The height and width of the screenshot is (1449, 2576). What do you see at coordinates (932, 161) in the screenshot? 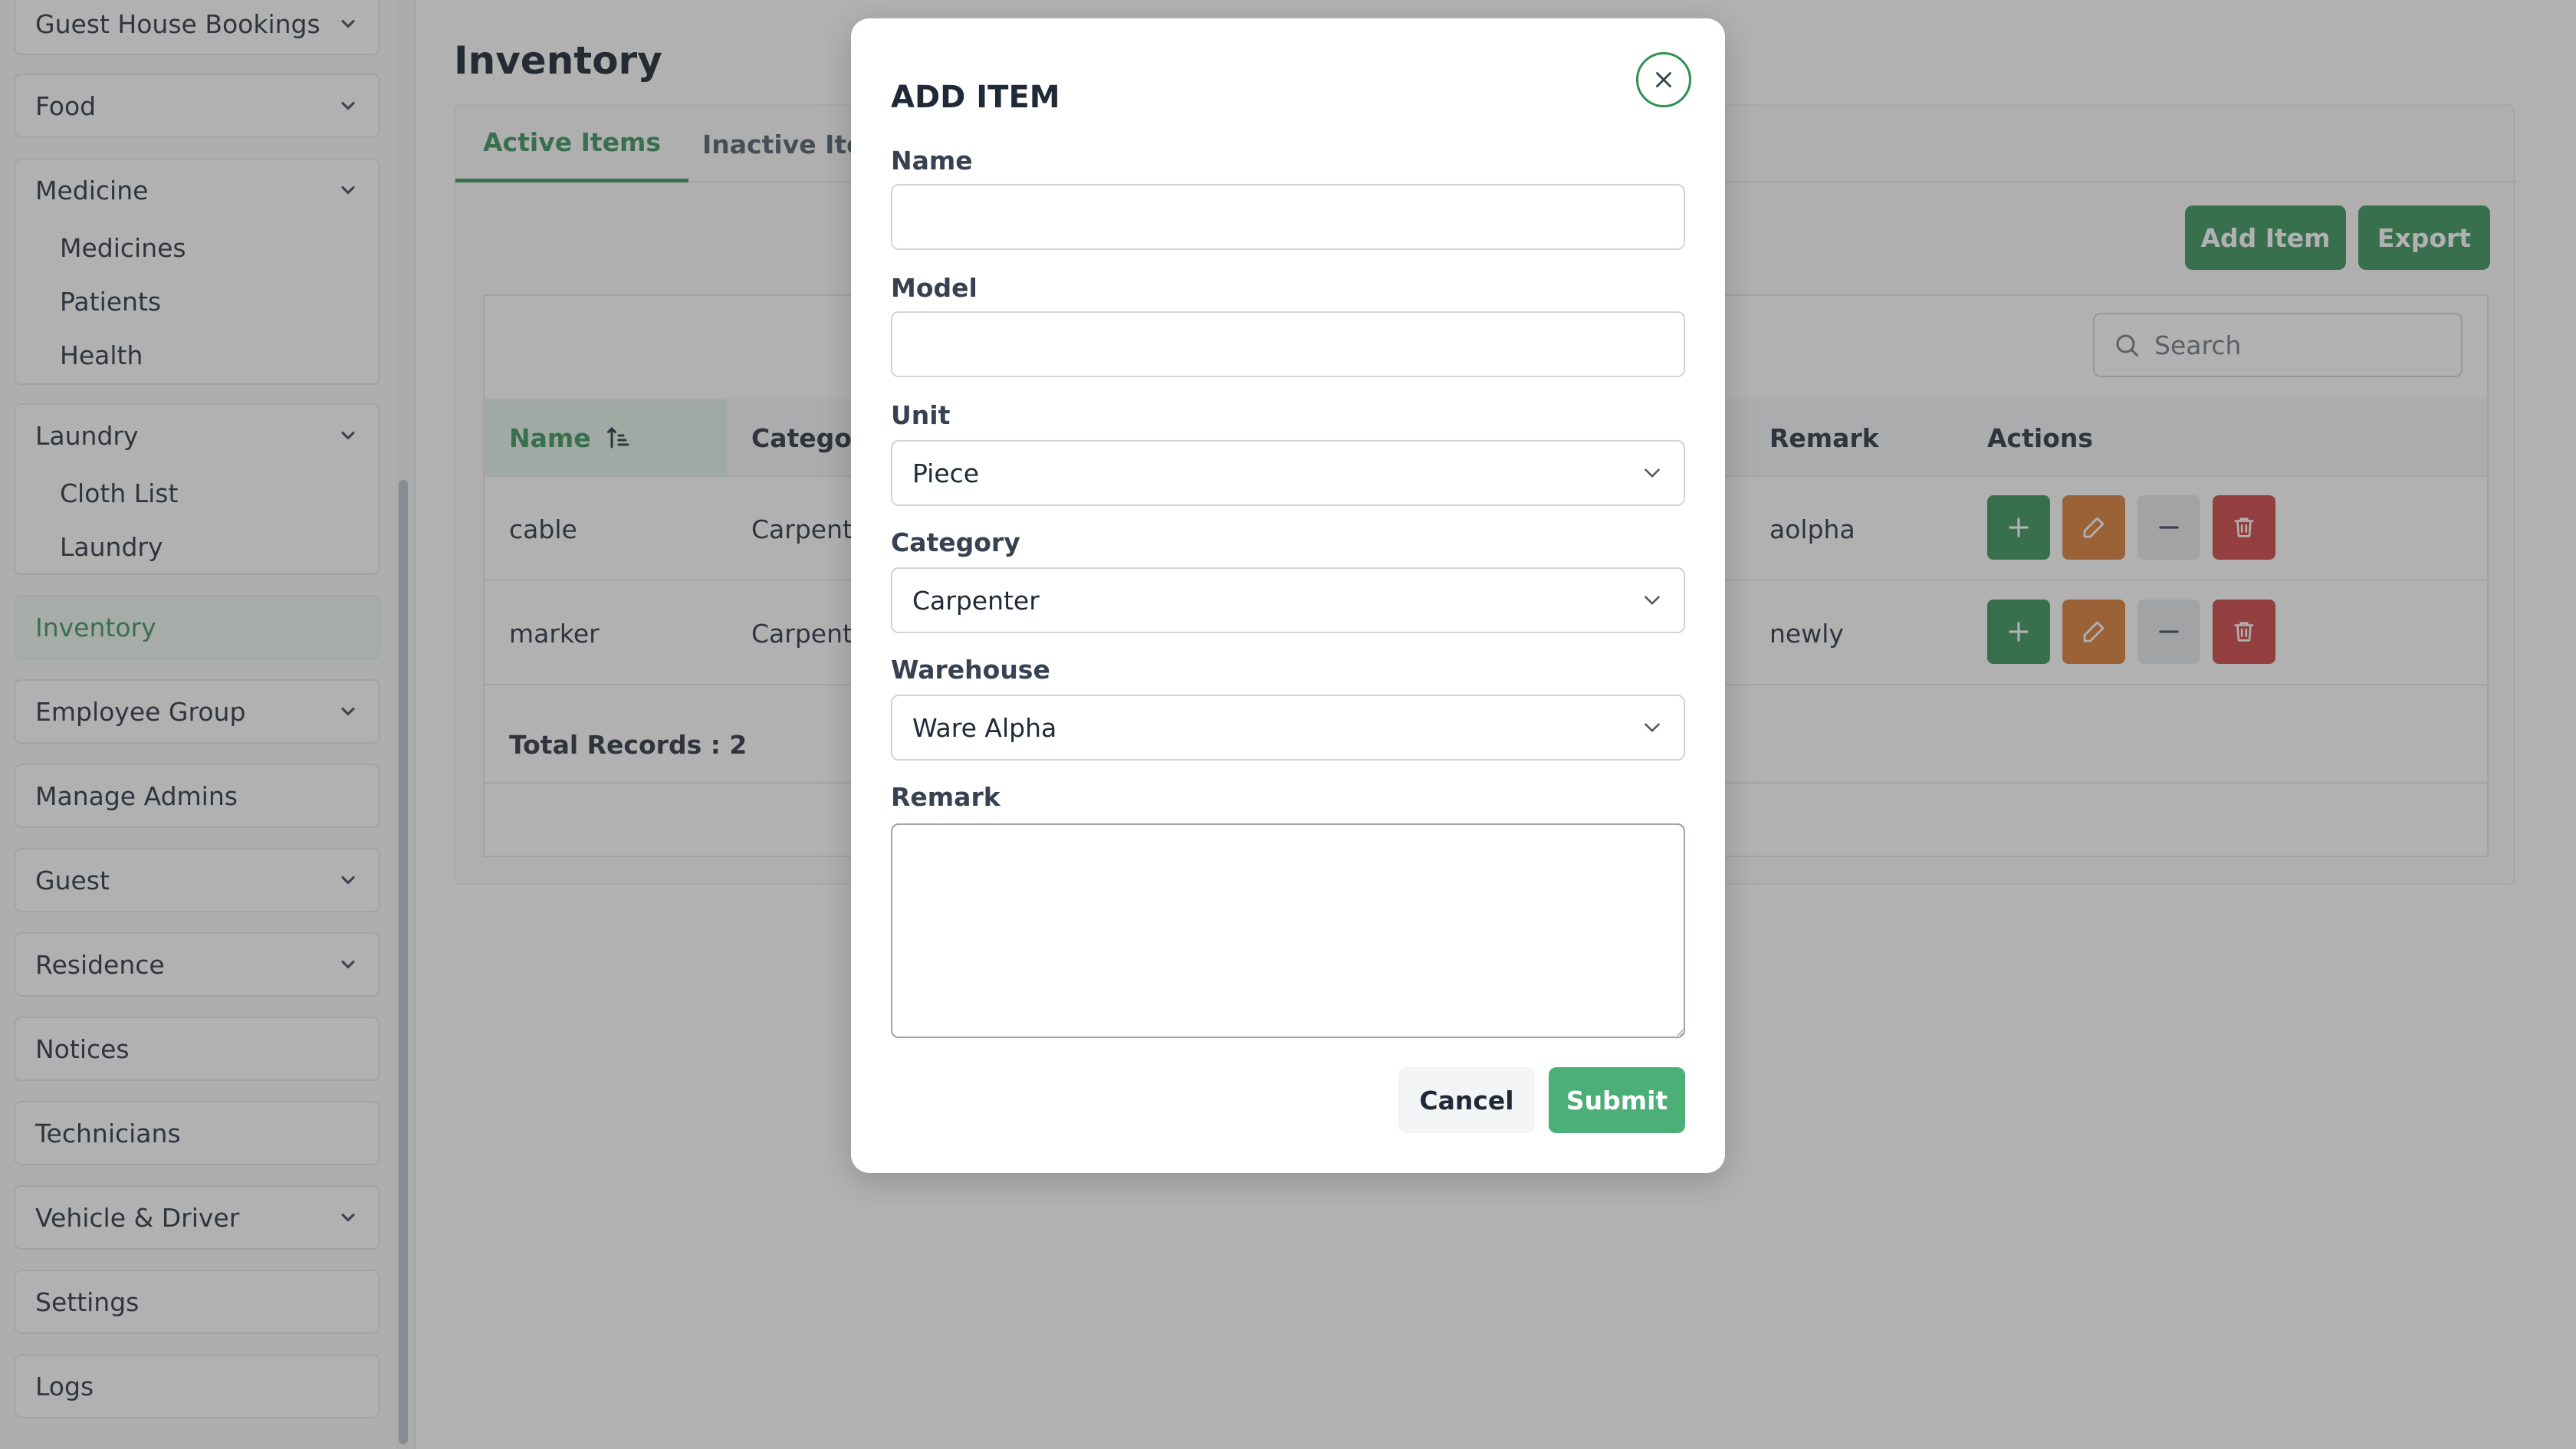
I see `name-label: Name` at bounding box center [932, 161].